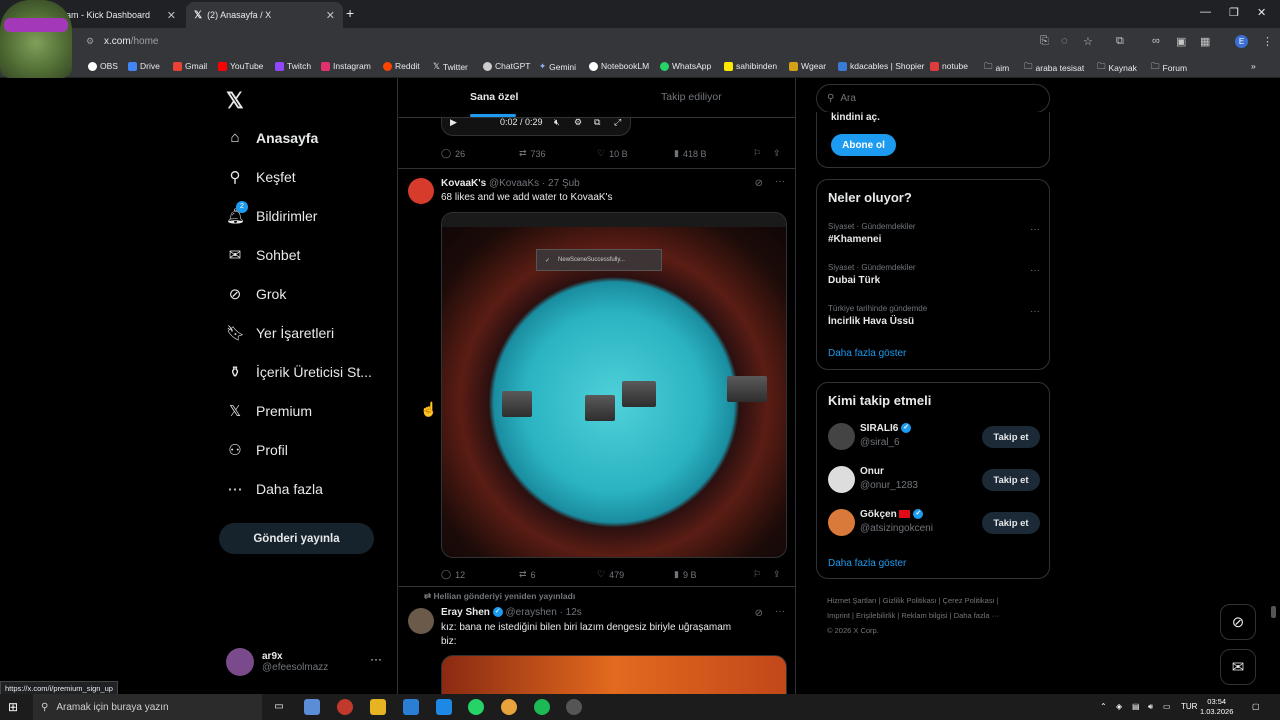 The height and width of the screenshot is (720, 1280). I want to click on post-video, so click(614, 674).